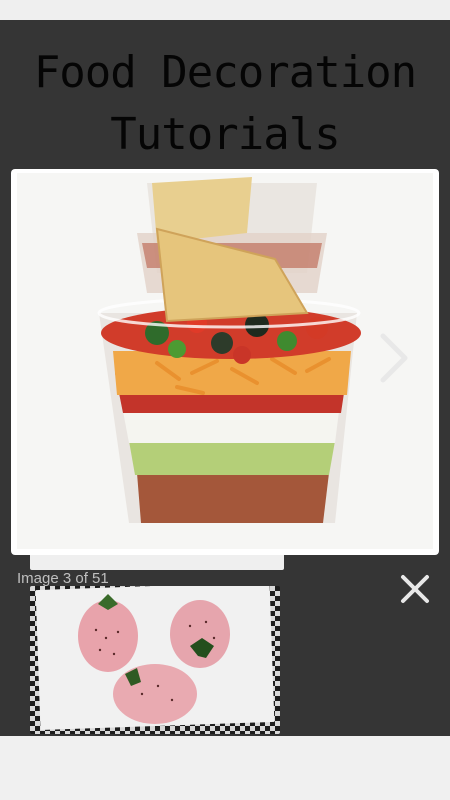  Describe the element at coordinates (225, 10) in the screenshot. I see `status-bar` at that location.